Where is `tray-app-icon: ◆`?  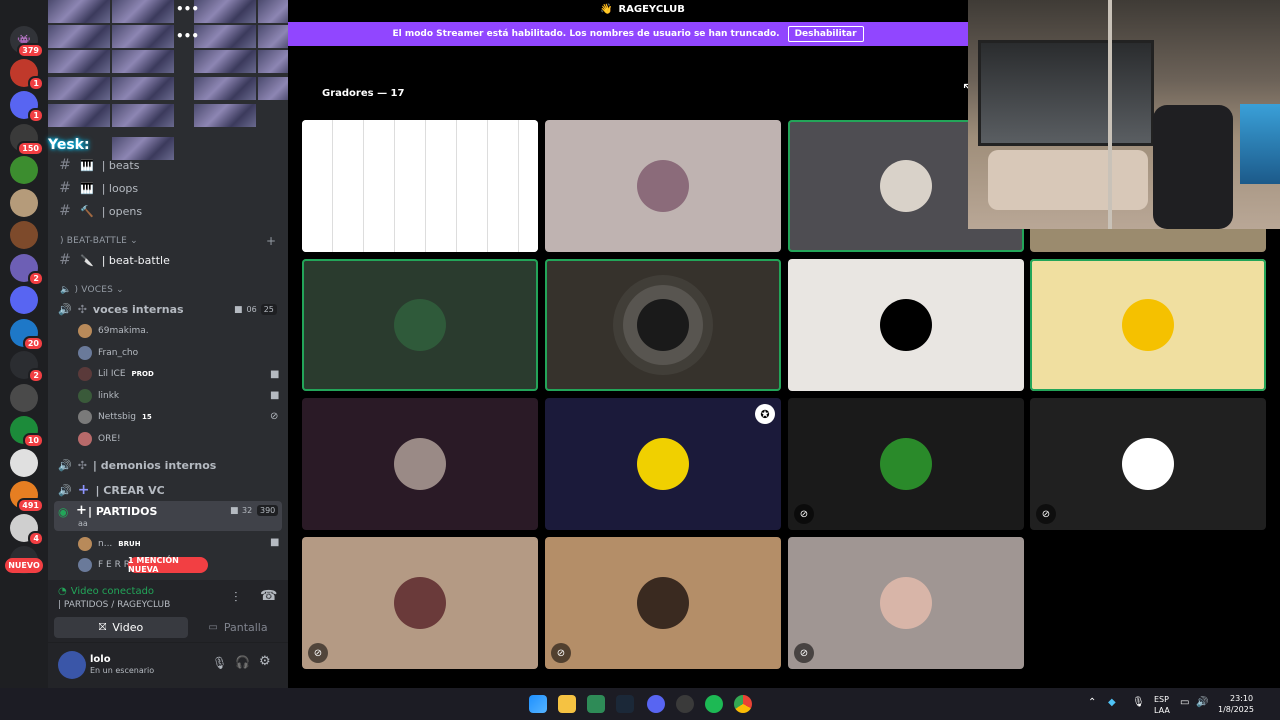
tray-app-icon: ◆ is located at coordinates (1112, 702).